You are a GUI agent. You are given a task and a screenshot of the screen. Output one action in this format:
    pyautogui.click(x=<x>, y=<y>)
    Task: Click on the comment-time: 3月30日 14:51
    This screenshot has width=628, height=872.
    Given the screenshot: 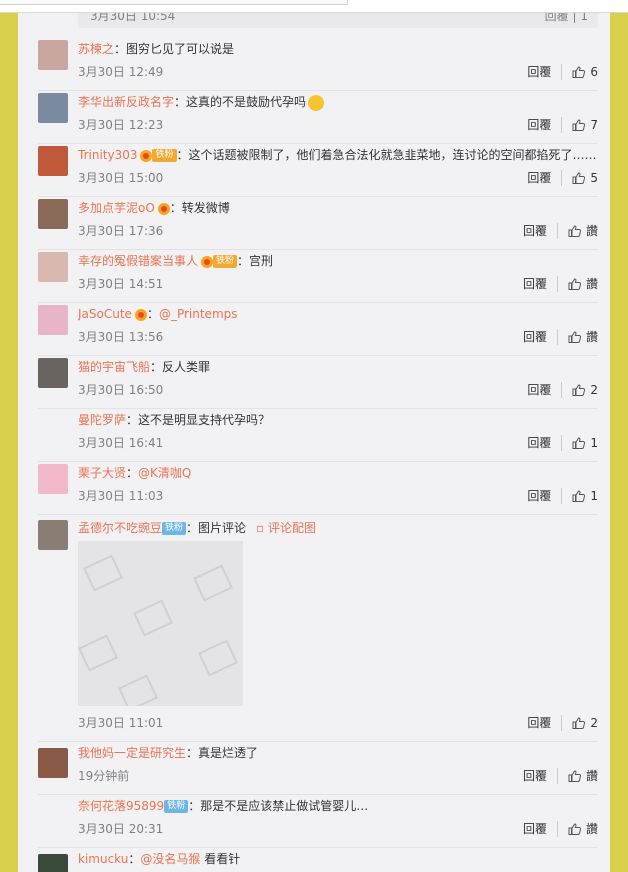 What is the action you would take?
    pyautogui.click(x=121, y=284)
    